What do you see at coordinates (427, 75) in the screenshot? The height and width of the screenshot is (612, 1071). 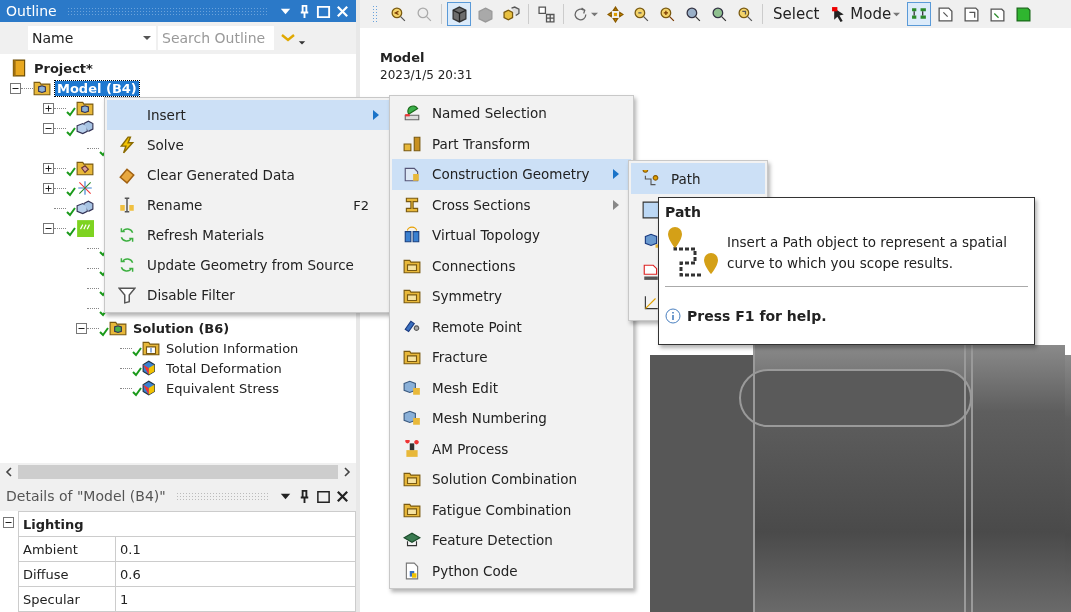 I see `timestamp: 2023/1/5 20:31` at bounding box center [427, 75].